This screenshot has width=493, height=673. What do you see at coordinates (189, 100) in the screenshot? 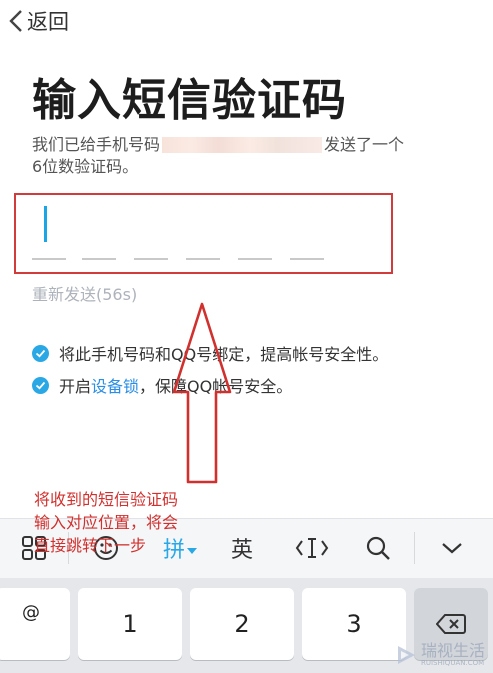
I see `page-title: 输入短信验证码` at bounding box center [189, 100].